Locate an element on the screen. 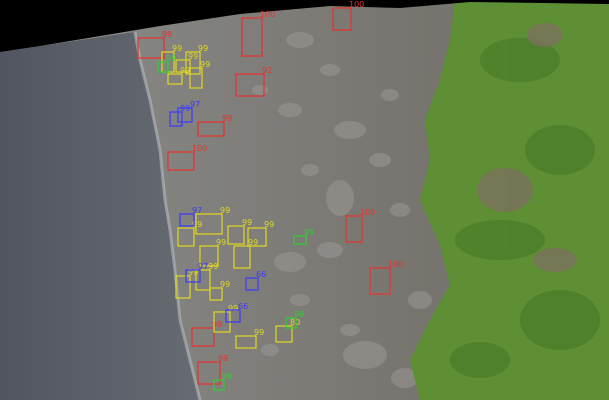 Image resolution: width=609 pixels, height=400 pixels. confidence-label: 92 is located at coordinates (267, 70).